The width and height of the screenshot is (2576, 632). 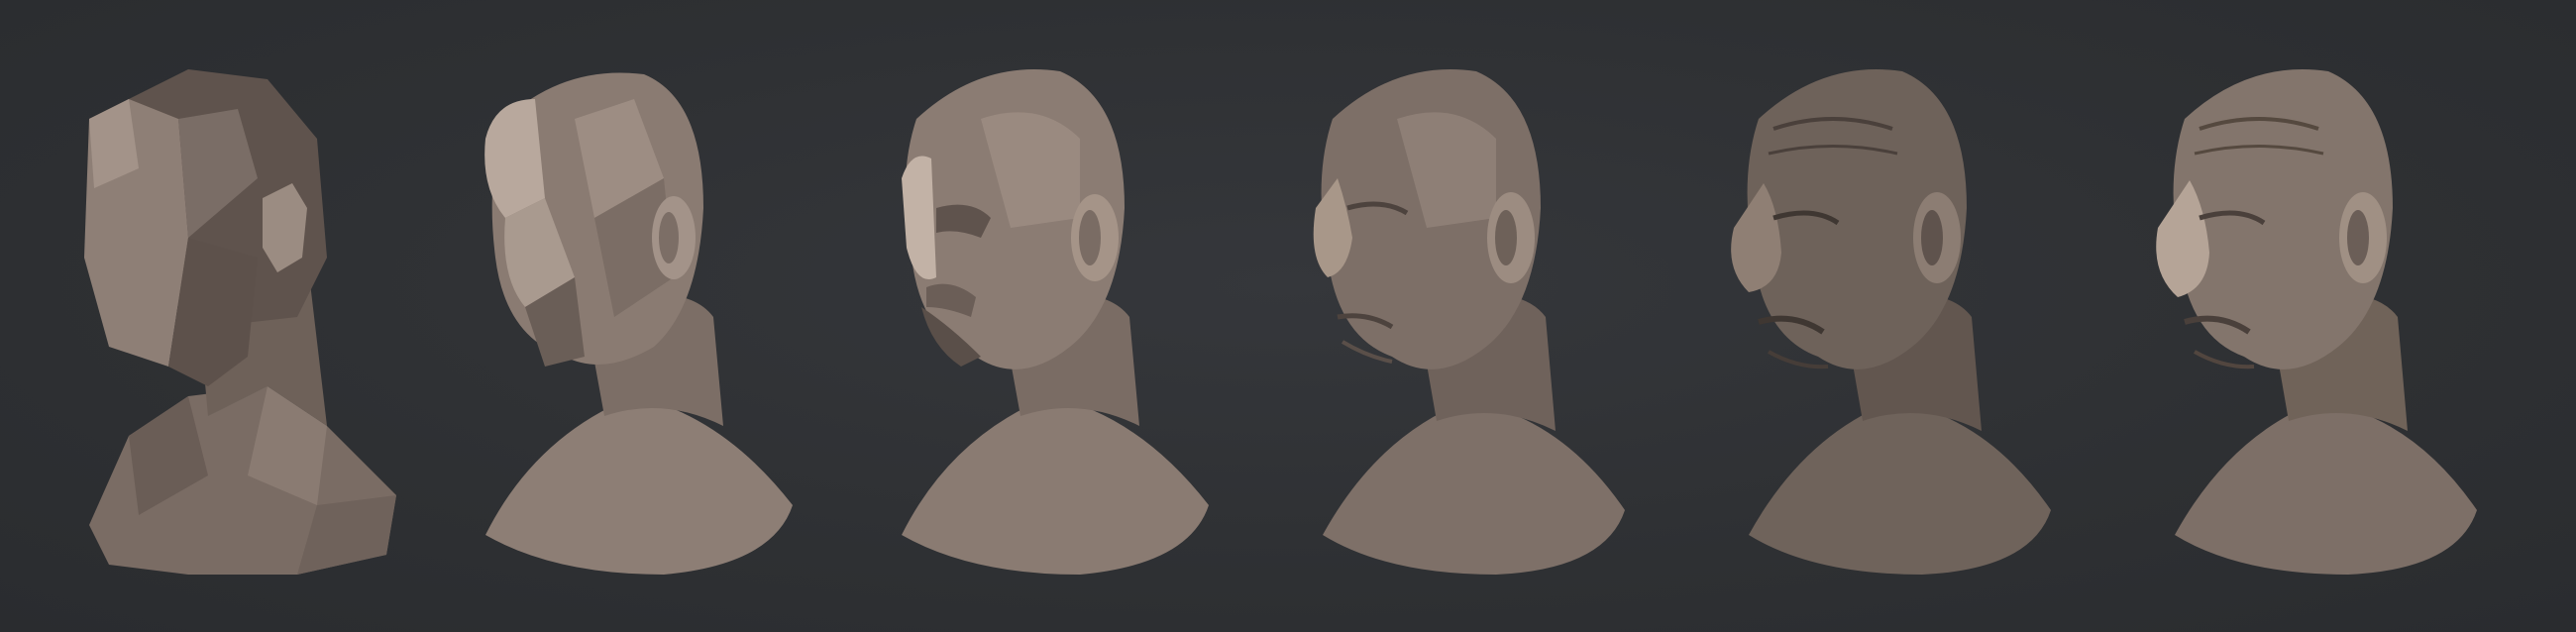 What do you see at coordinates (240, 322) in the screenshot?
I see `bust-stage-1-shape` at bounding box center [240, 322].